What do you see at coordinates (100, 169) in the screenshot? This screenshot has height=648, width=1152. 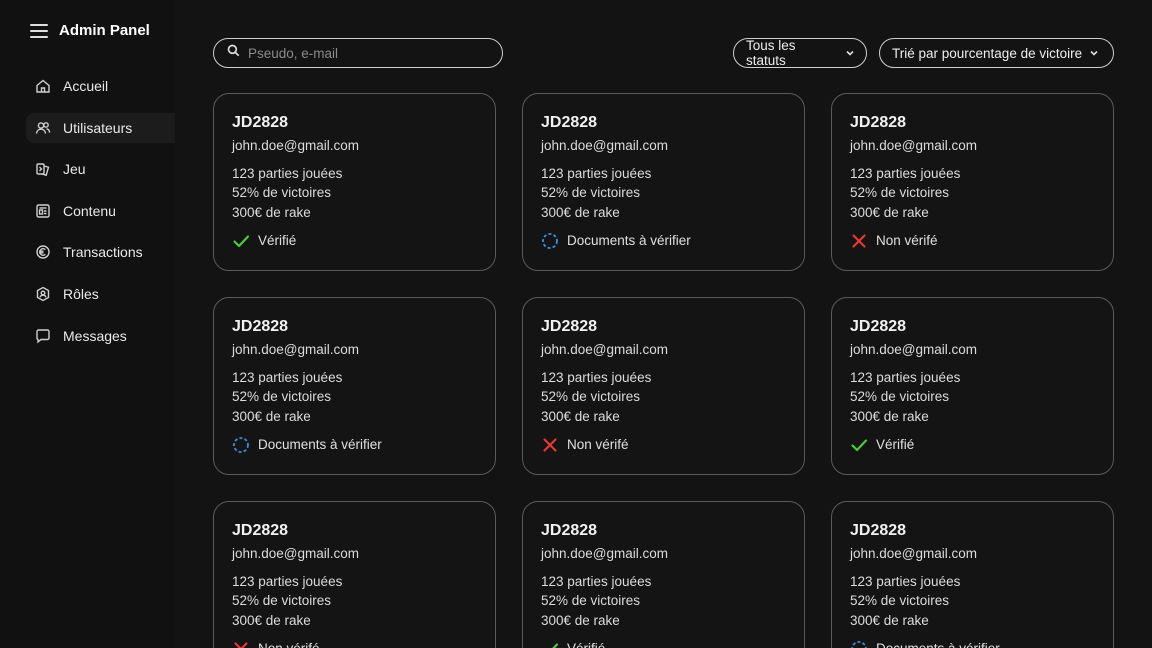 I see `sidebar-item-jeu: Jeu` at bounding box center [100, 169].